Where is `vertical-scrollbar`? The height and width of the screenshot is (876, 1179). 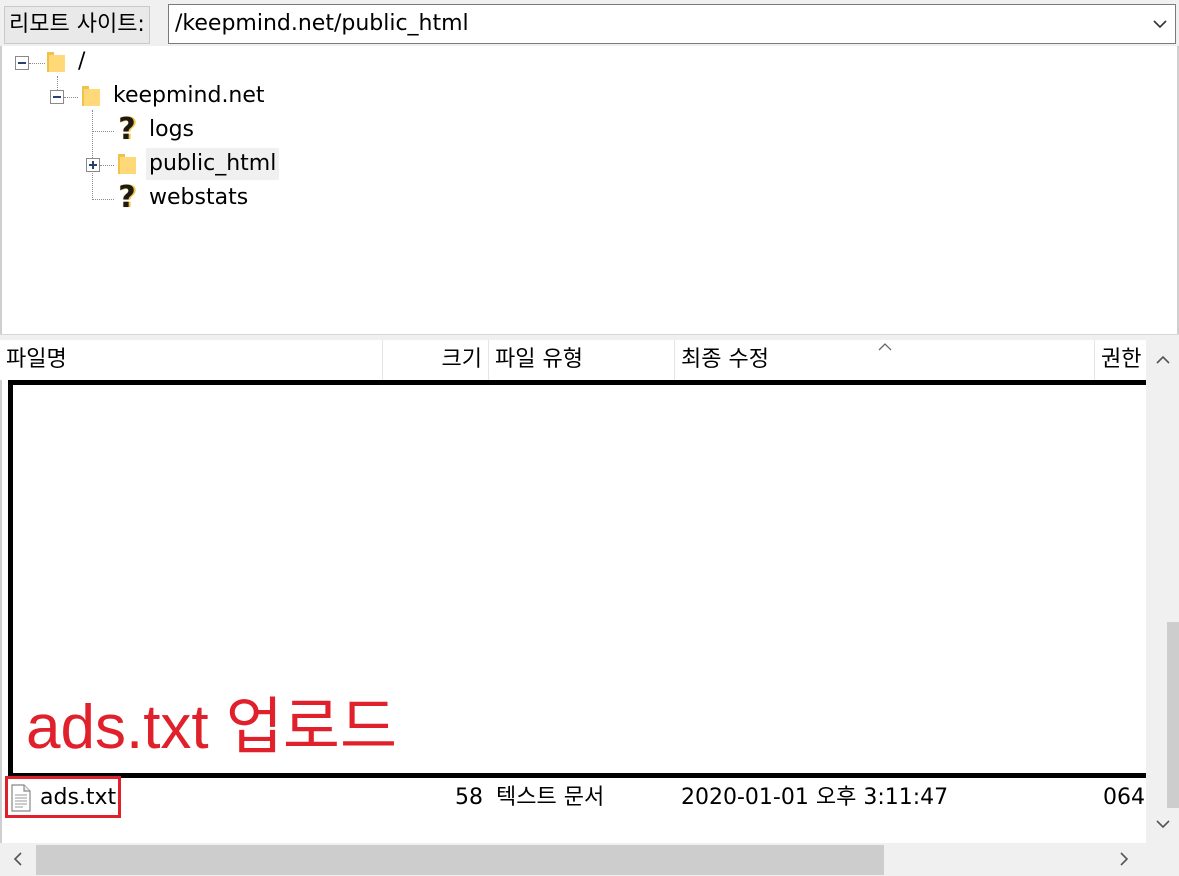 vertical-scrollbar is located at coordinates (1162, 591).